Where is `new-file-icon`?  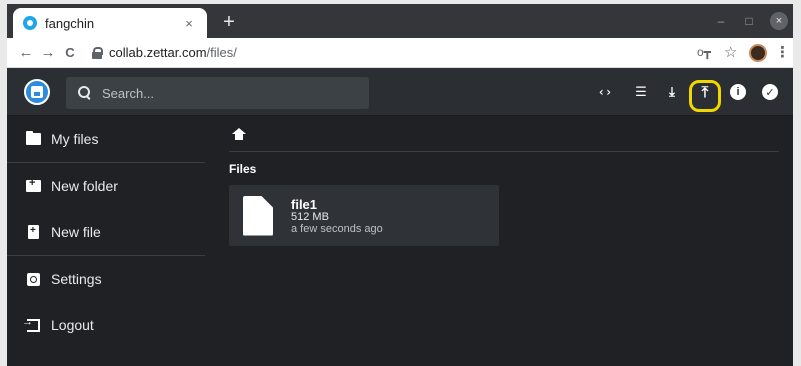 new-file-icon is located at coordinates (33, 232).